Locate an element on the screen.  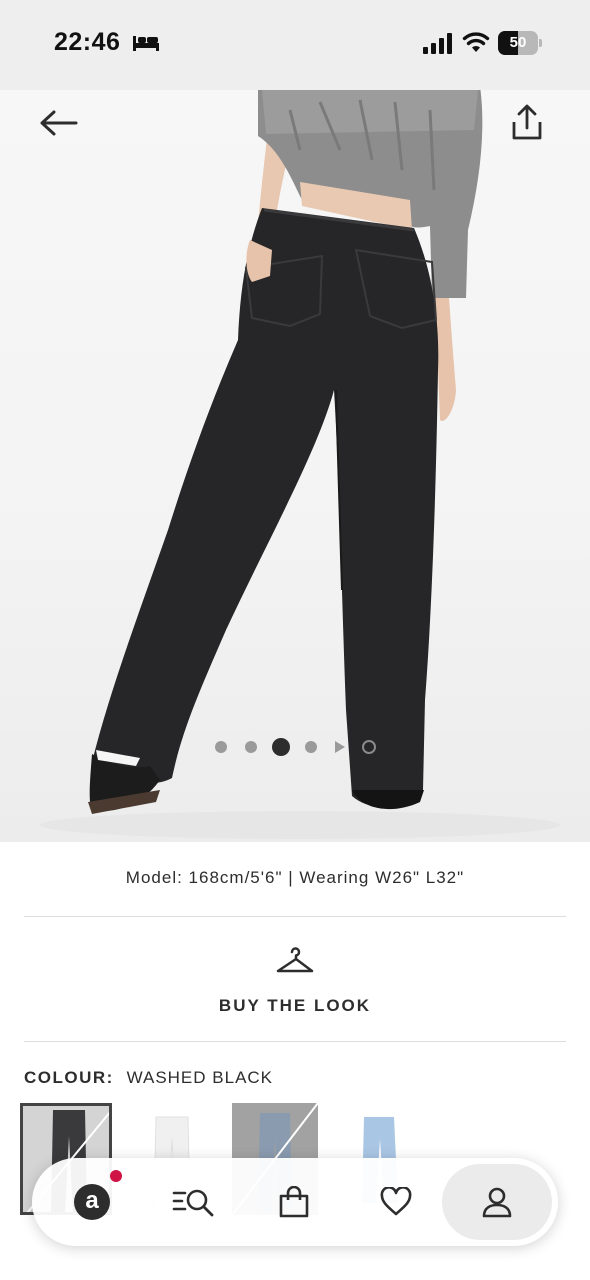
bag-icon is located at coordinates (294, 1202).